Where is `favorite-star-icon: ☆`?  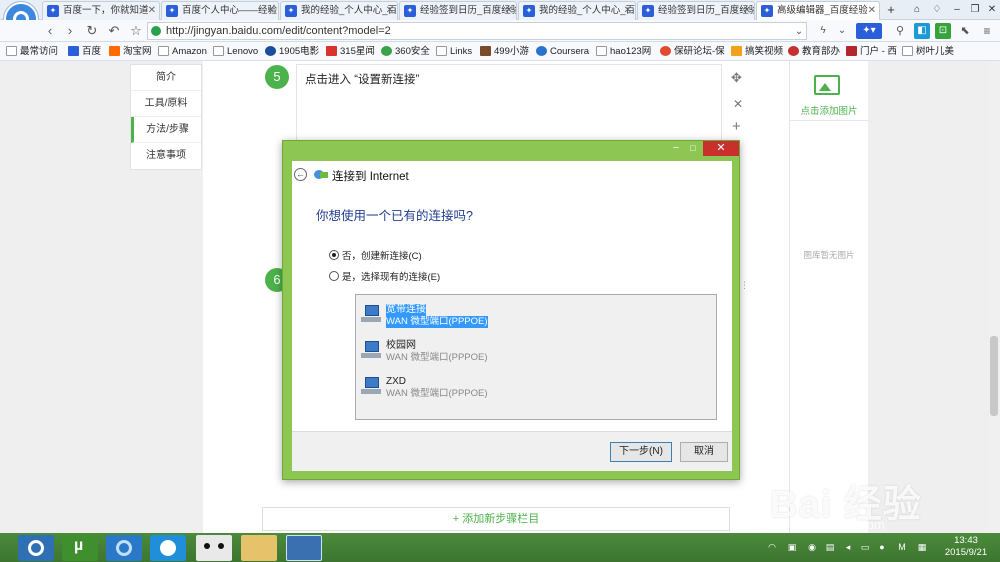 favorite-star-icon: ☆ is located at coordinates (136, 31).